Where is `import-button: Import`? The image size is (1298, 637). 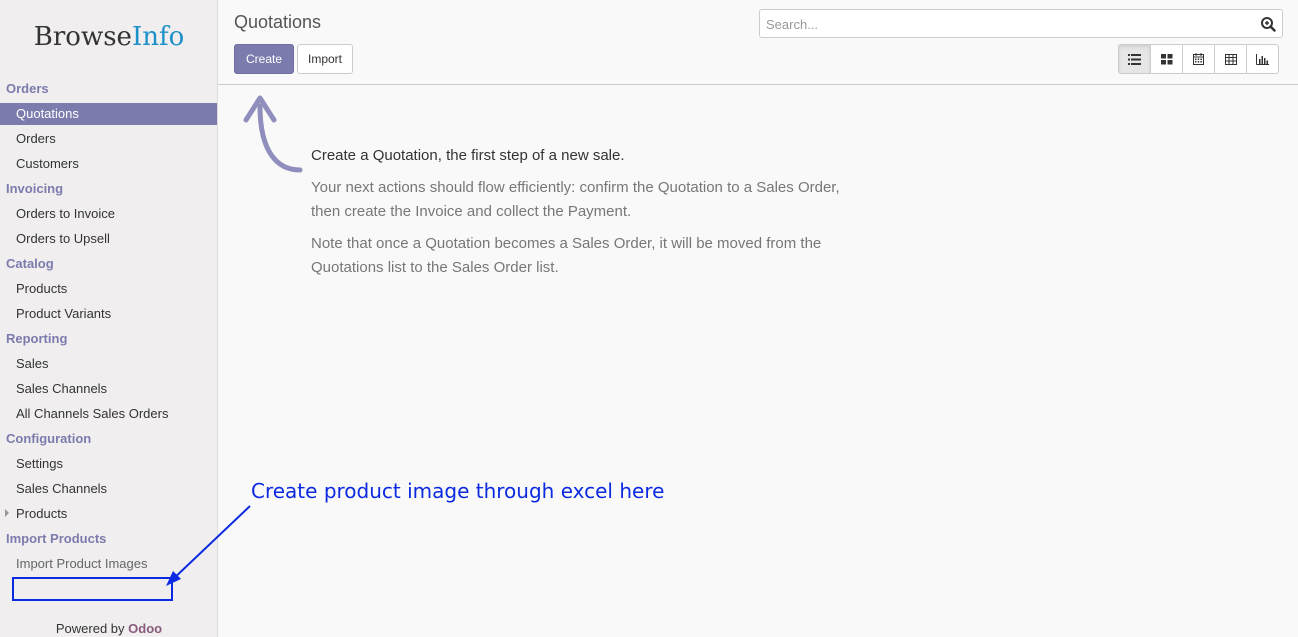
import-button: Import is located at coordinates (325, 59).